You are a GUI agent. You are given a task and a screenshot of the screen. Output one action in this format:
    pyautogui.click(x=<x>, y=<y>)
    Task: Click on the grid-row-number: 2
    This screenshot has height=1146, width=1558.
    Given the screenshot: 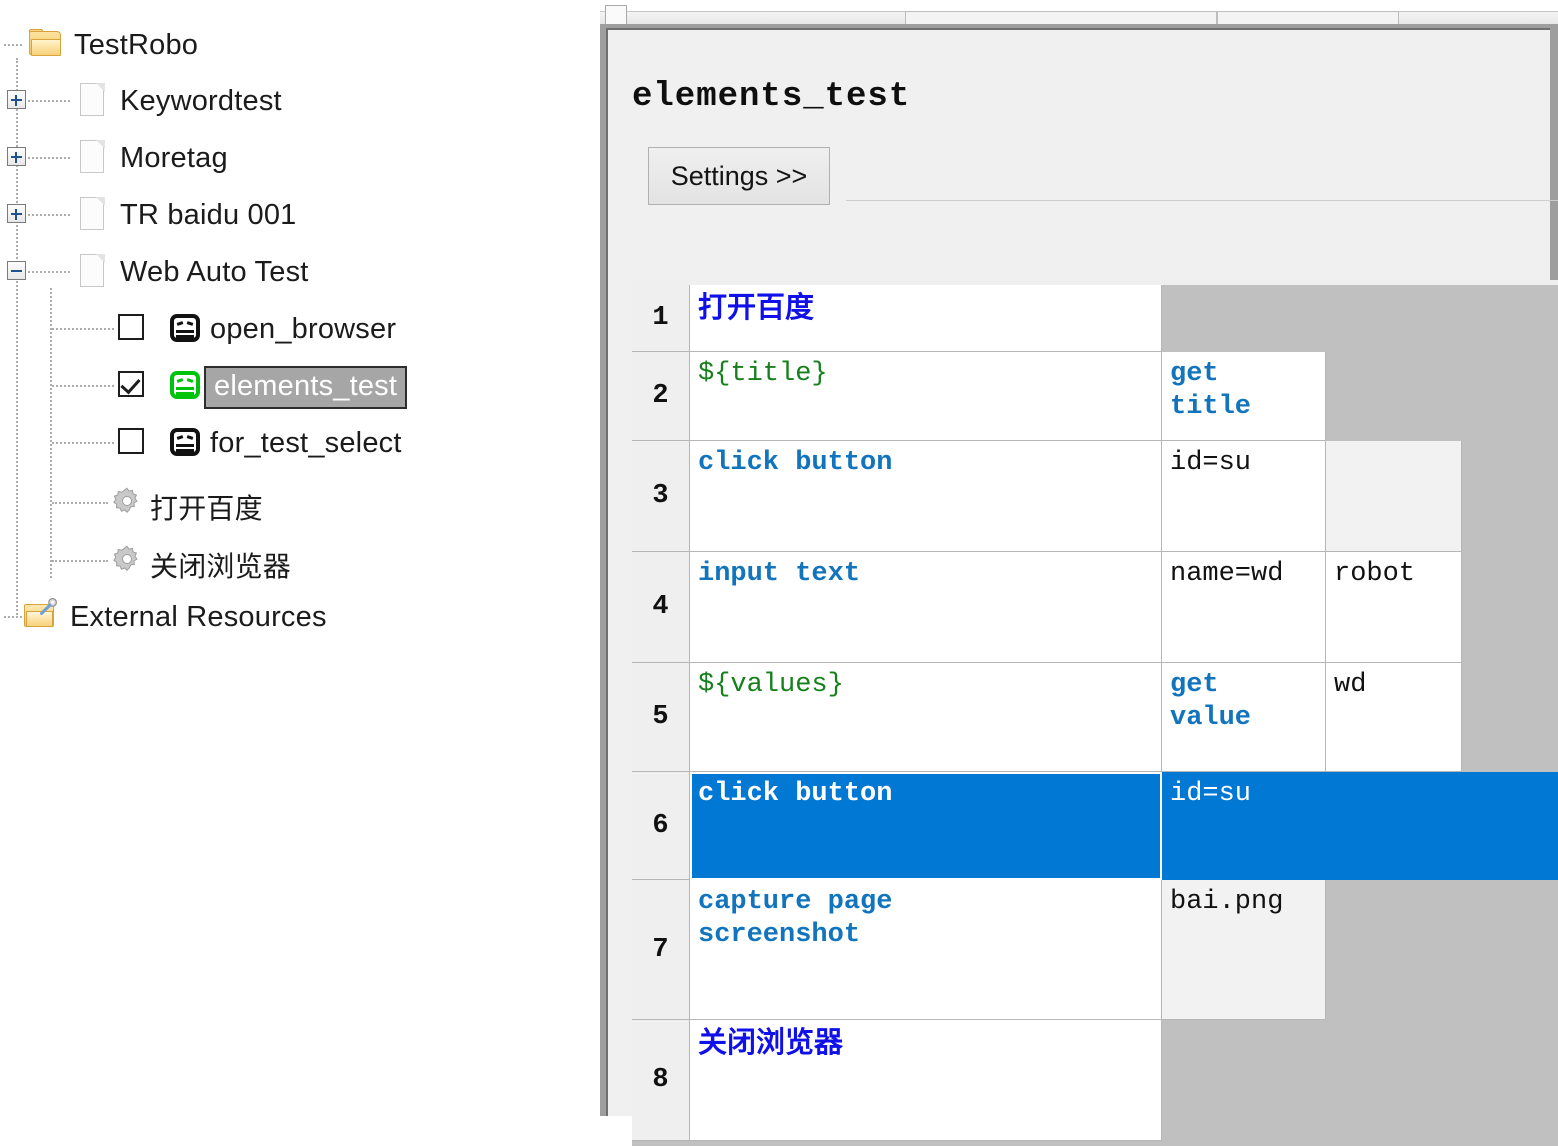 What is the action you would take?
    pyautogui.click(x=661, y=396)
    